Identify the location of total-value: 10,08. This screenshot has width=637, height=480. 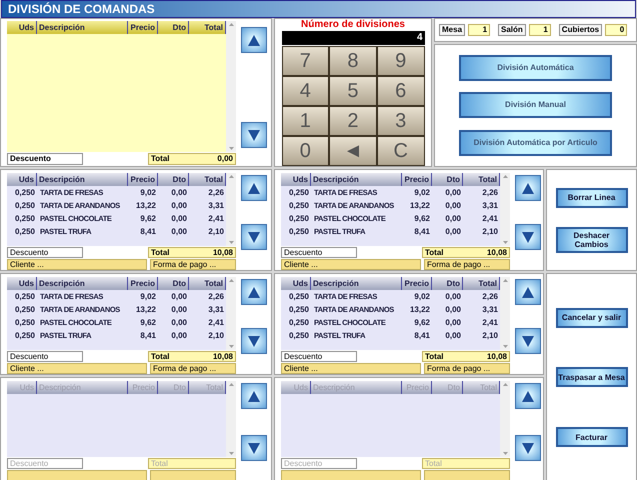
(496, 356).